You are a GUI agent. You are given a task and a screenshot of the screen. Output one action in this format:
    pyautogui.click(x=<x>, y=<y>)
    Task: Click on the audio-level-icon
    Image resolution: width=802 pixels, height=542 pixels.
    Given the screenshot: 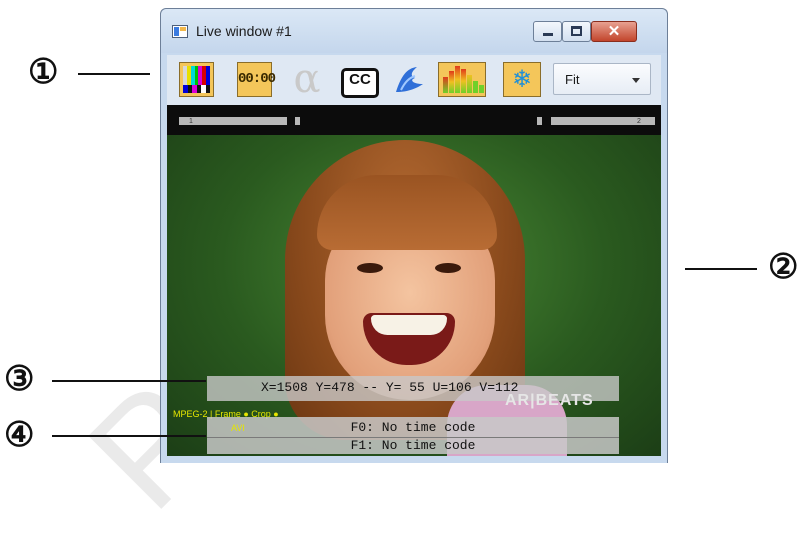 What is the action you would take?
    pyautogui.click(x=462, y=79)
    